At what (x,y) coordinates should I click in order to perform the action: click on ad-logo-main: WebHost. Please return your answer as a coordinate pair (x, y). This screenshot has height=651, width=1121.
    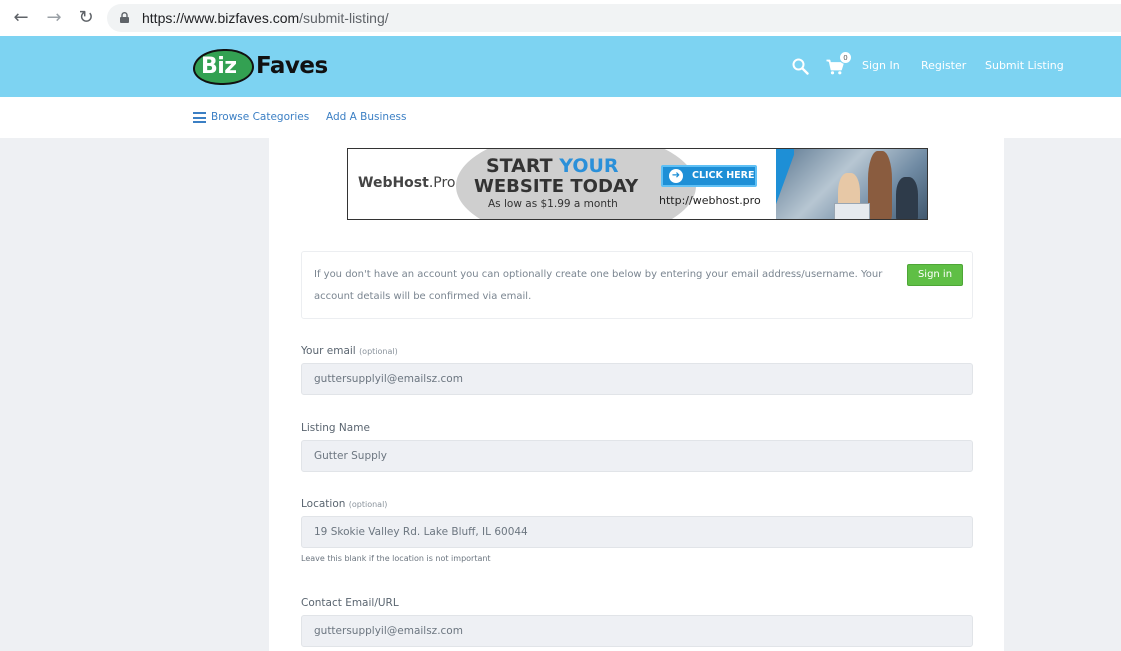
    Looking at the image, I should click on (393, 183).